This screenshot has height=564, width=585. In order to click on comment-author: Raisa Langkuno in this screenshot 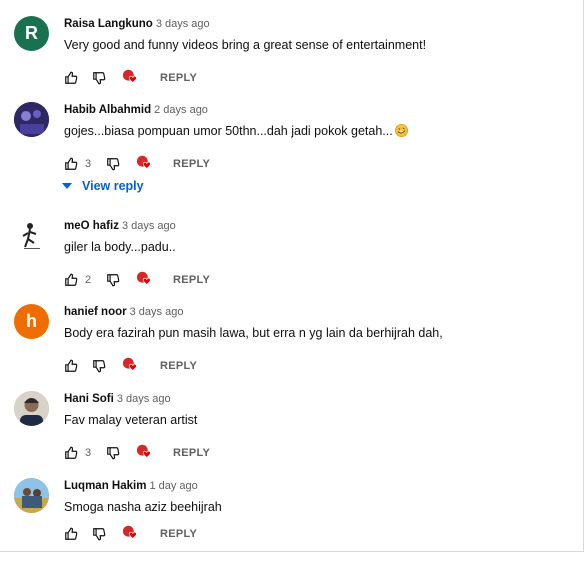, I will do `click(108, 24)`.